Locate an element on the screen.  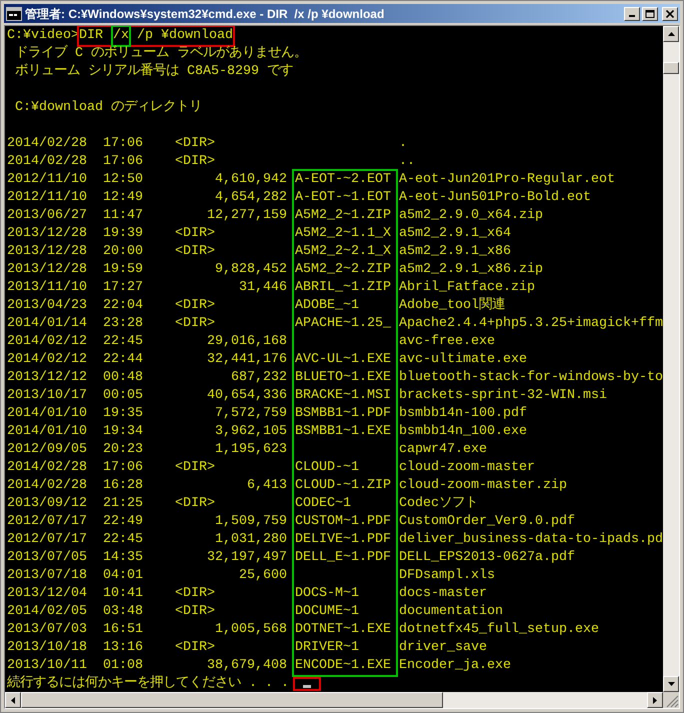
scroll-left-button is located at coordinates (13, 700).